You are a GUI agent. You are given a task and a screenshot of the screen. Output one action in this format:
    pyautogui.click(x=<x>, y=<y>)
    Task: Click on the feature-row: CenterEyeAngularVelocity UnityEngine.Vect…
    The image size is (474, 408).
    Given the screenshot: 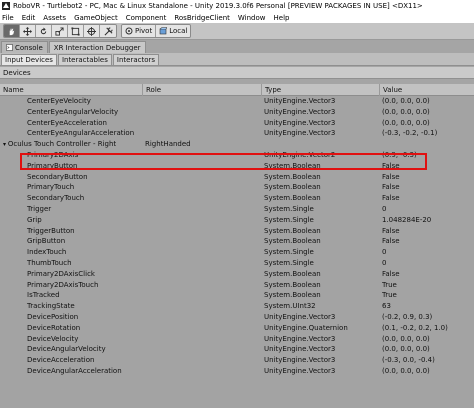 What is the action you would take?
    pyautogui.click(x=237, y=112)
    